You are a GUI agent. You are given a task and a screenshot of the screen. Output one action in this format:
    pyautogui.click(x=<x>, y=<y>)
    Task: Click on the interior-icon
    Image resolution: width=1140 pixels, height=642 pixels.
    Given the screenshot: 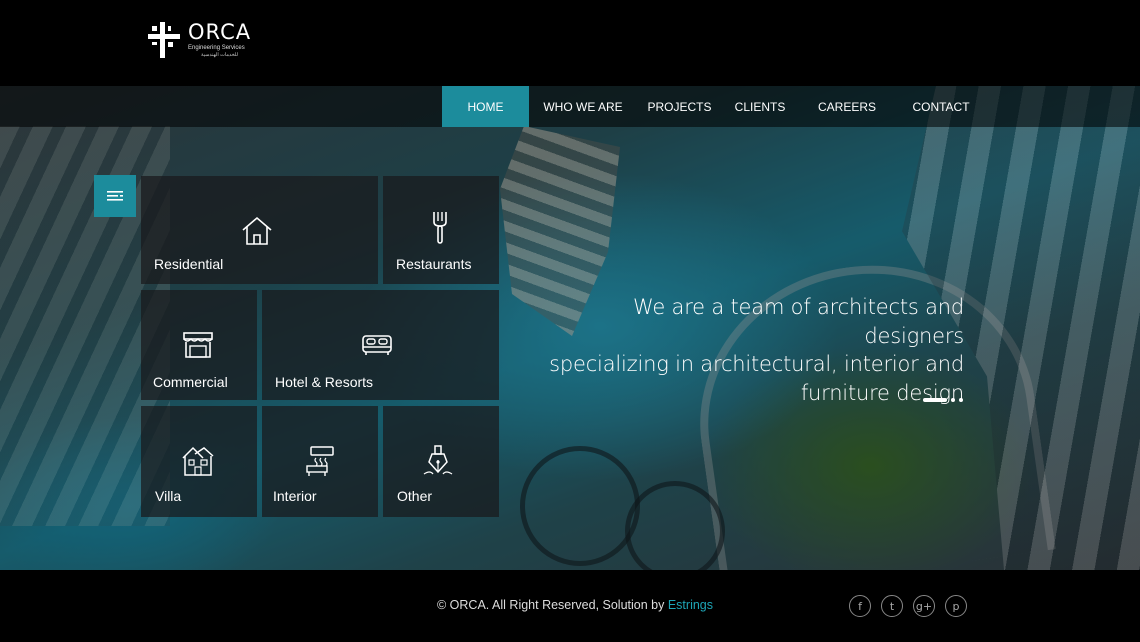 What is the action you would take?
    pyautogui.click(x=320, y=461)
    